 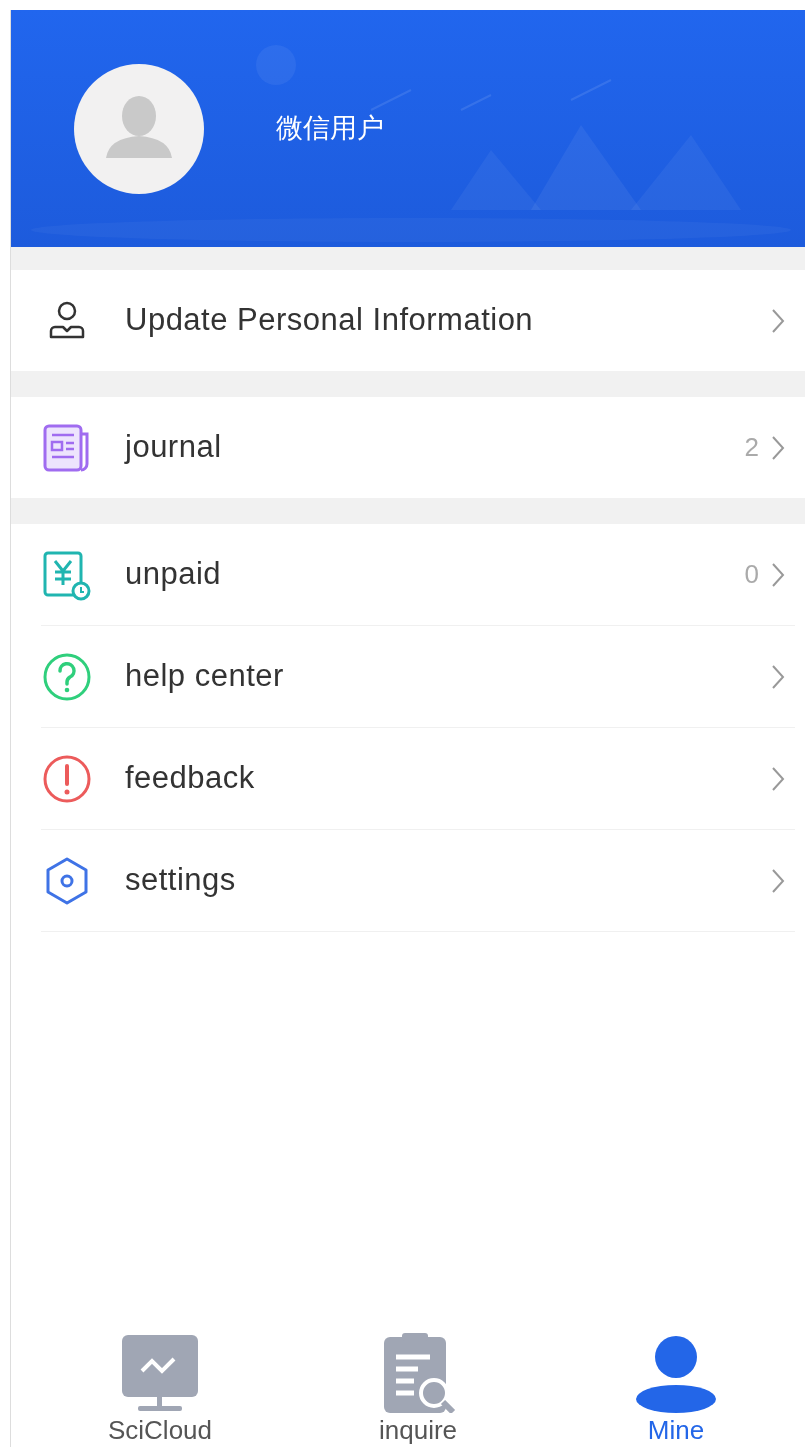 I want to click on tab-item: SciCloud, so click(x=160, y=1389).